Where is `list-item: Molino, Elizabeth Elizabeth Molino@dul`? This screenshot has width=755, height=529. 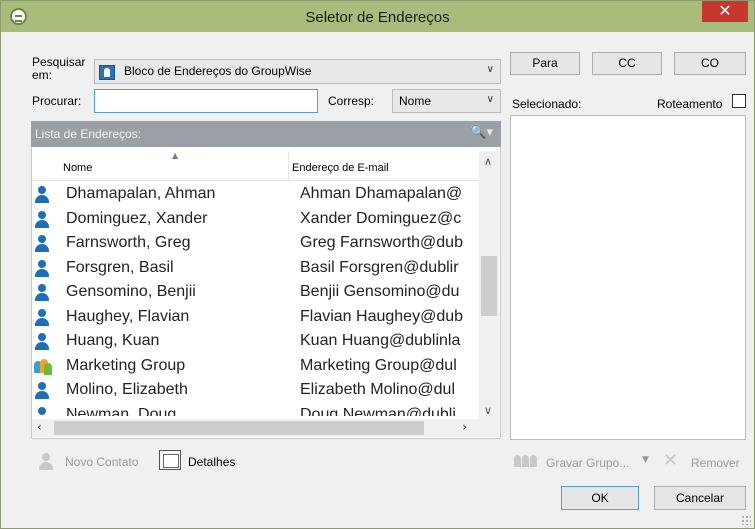 list-item: Molino, Elizabeth Elizabeth Molino@dul is located at coordinates (255, 391).